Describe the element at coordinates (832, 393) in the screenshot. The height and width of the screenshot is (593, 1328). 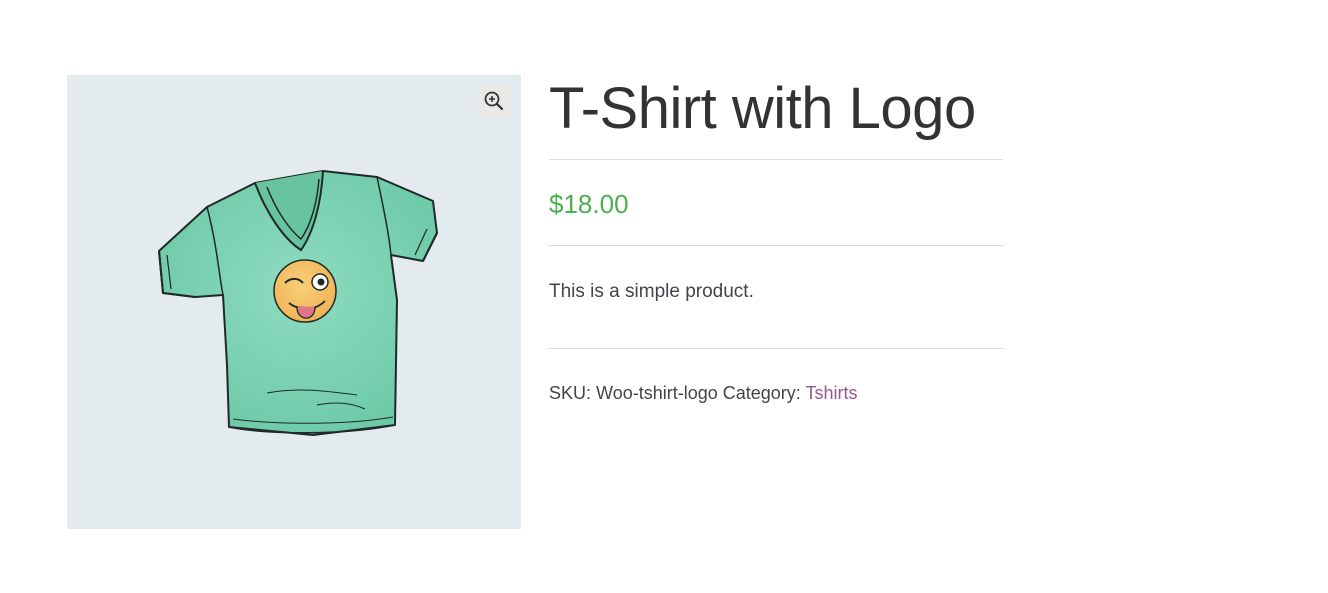
I see `category-link-tshirts: Tshirts` at that location.